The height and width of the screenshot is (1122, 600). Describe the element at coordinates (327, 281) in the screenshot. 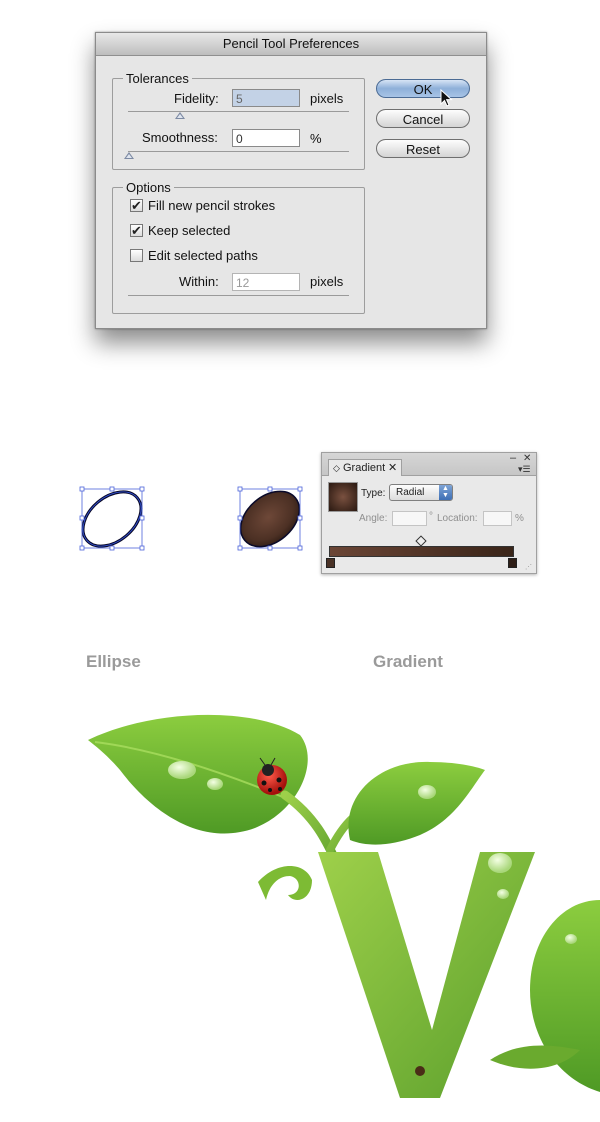

I see `within-unit: pixels` at that location.